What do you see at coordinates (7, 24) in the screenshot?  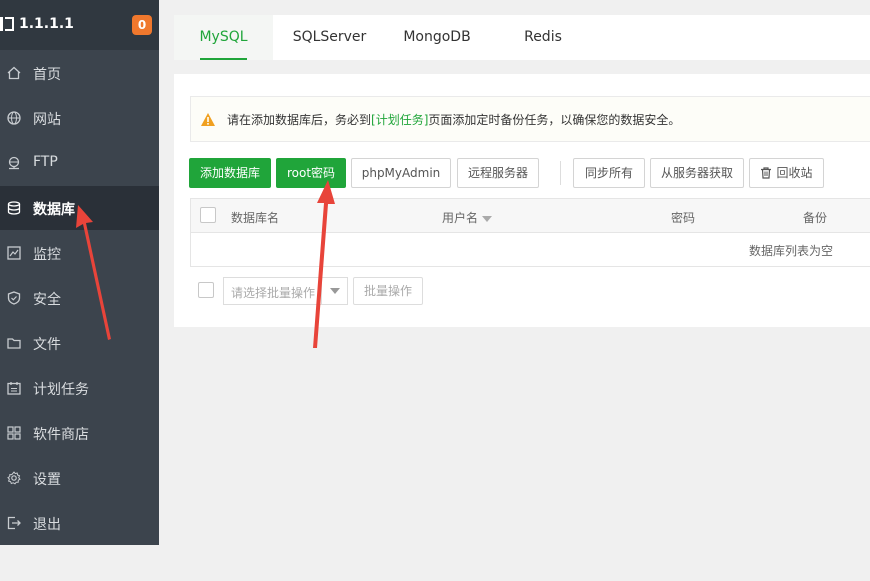 I see `server-logo-icon` at bounding box center [7, 24].